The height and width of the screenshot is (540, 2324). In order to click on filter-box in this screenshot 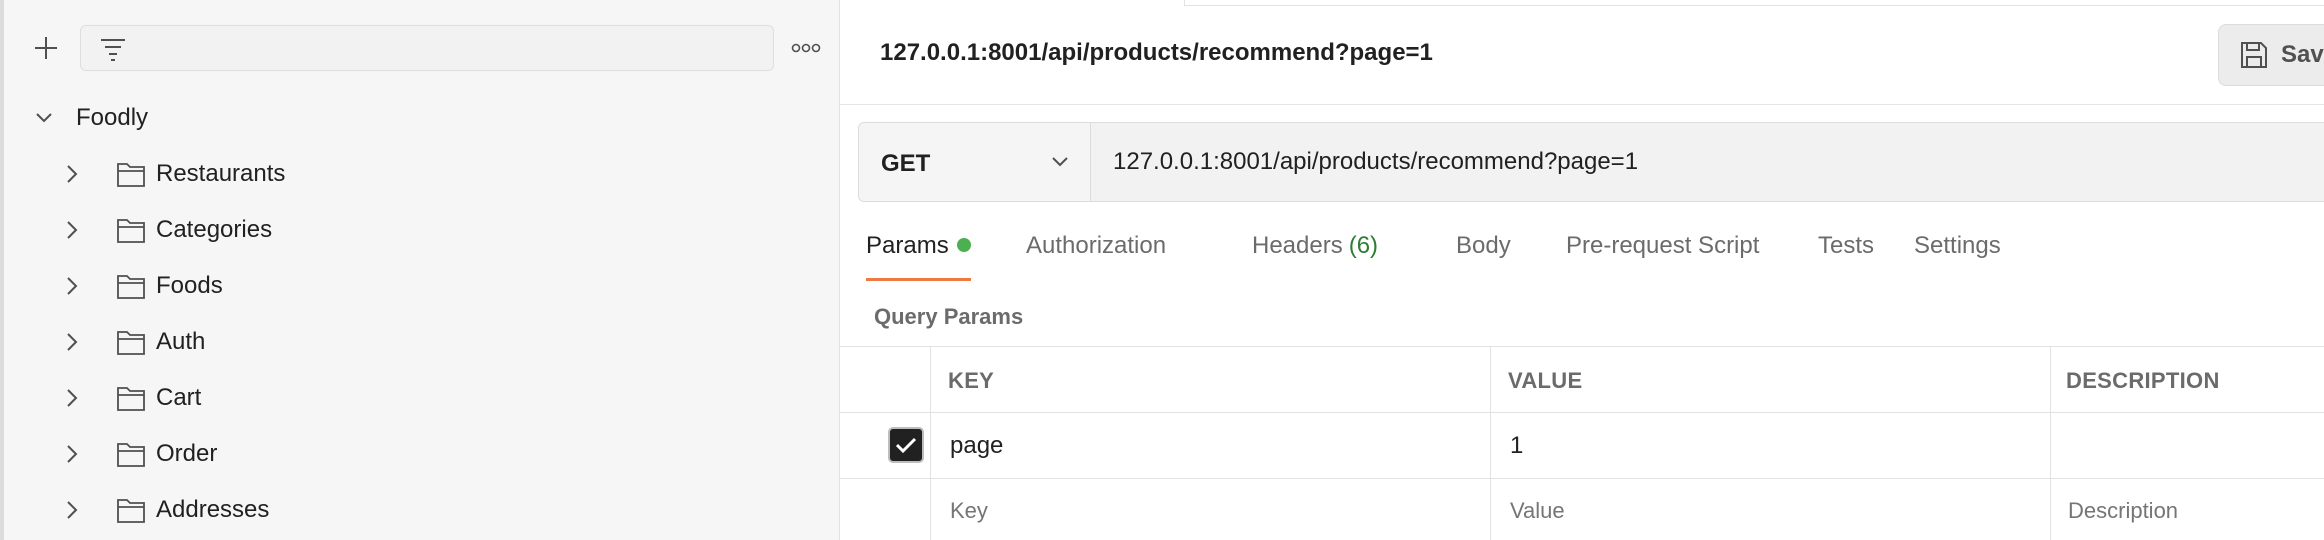, I will do `click(427, 48)`.